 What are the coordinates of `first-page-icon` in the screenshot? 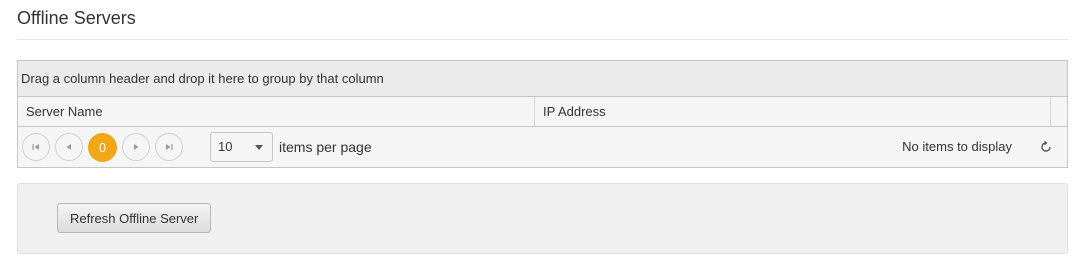 It's located at (35, 147).